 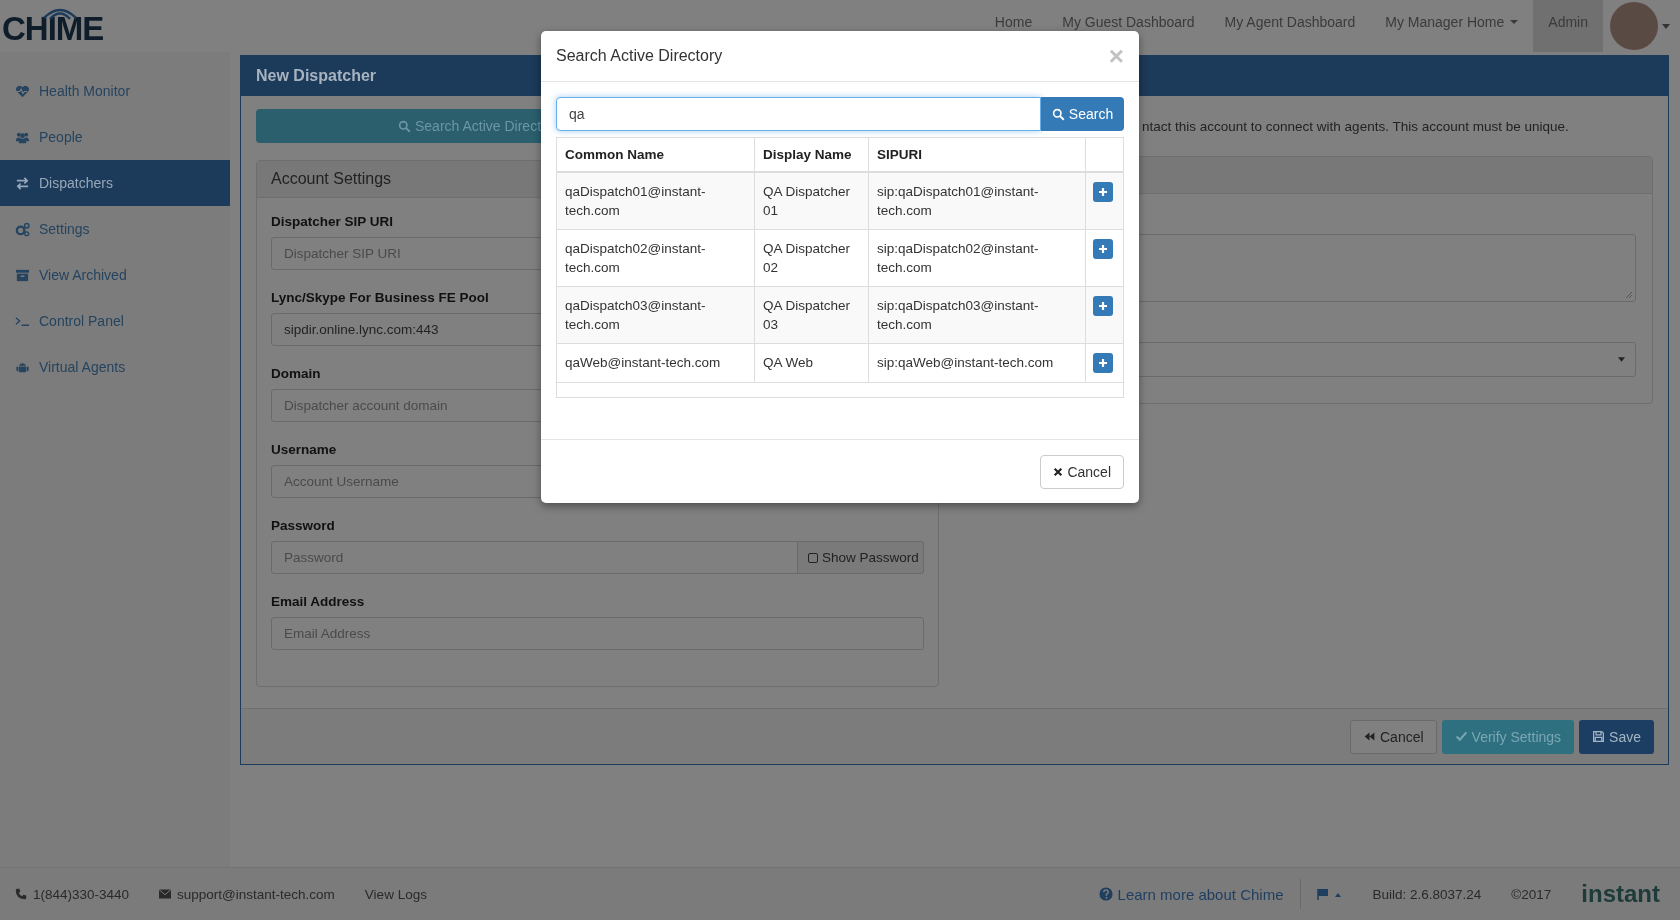 I want to click on table-cell: qaDispatch01@instant-tech.com, so click(x=655, y=201).